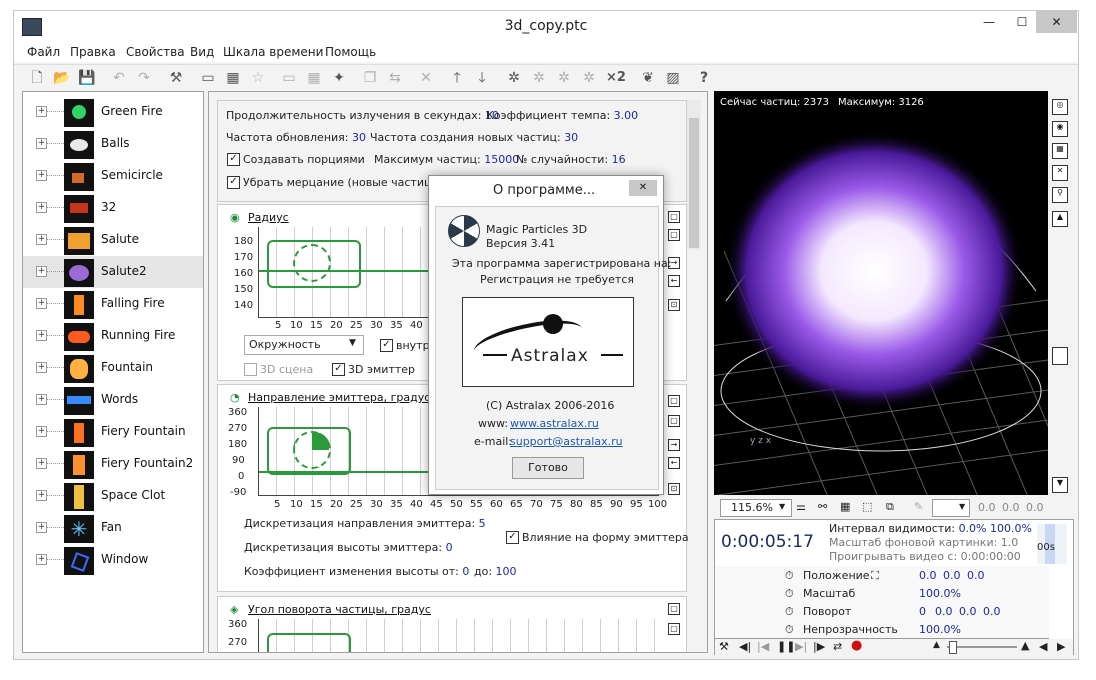 The width and height of the screenshot is (1096, 680). Describe the element at coordinates (314, 78) in the screenshot. I see `new-clip-icon: ▦` at that location.